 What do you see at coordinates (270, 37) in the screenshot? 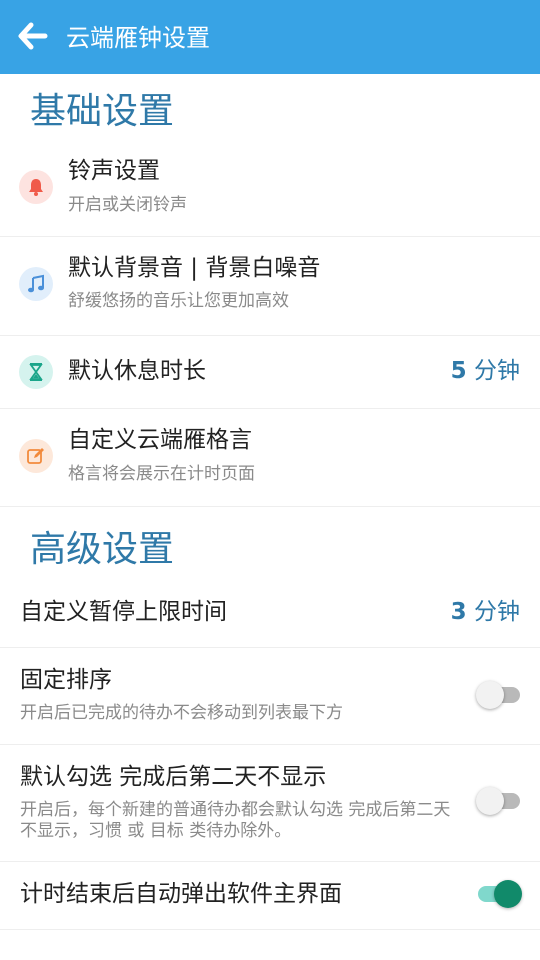
I see `app-bar: 云端雁钟设置` at bounding box center [270, 37].